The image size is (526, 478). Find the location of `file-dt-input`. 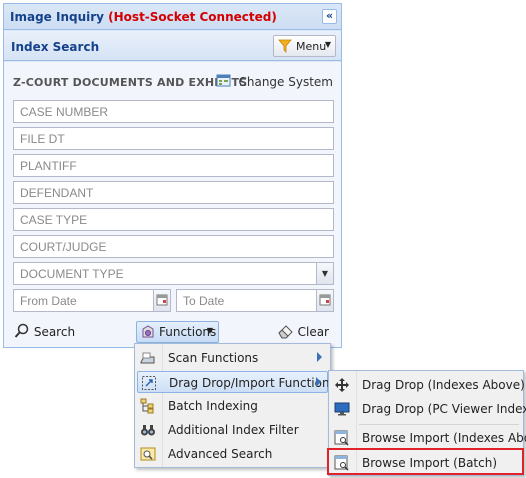

file-dt-input is located at coordinates (173, 138).